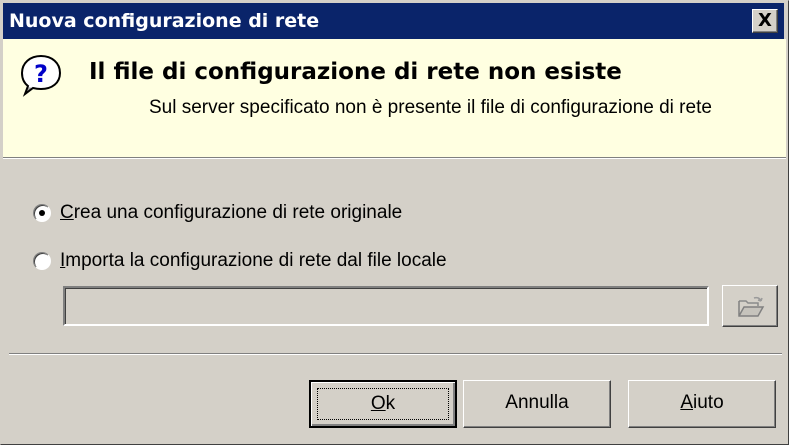 The width and height of the screenshot is (789, 445). Describe the element at coordinates (386, 306) in the screenshot. I see `file-path-field` at that location.